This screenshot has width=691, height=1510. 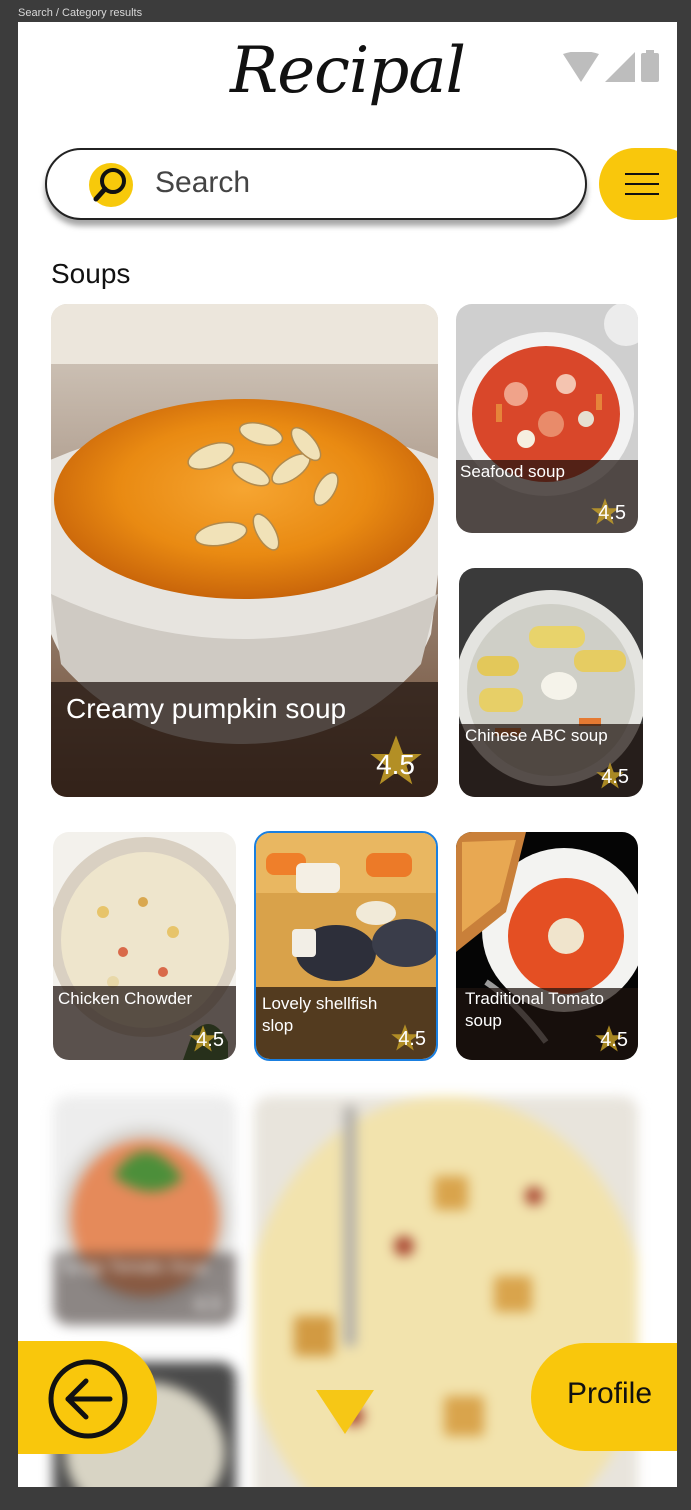 What do you see at coordinates (144, 946) in the screenshot?
I see `recipe-card: Chicken Chowder 4.5` at bounding box center [144, 946].